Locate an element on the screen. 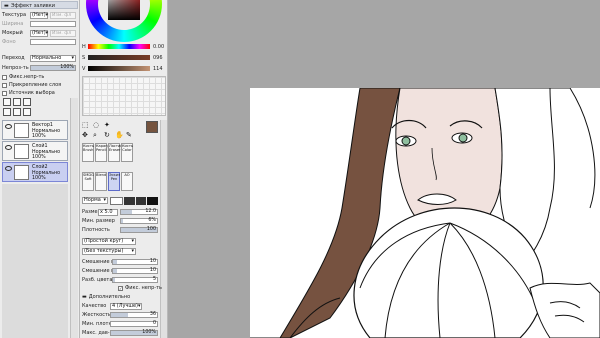 This screenshot has height=338, width=600. saturation-value-square is located at coordinates (124, 10).